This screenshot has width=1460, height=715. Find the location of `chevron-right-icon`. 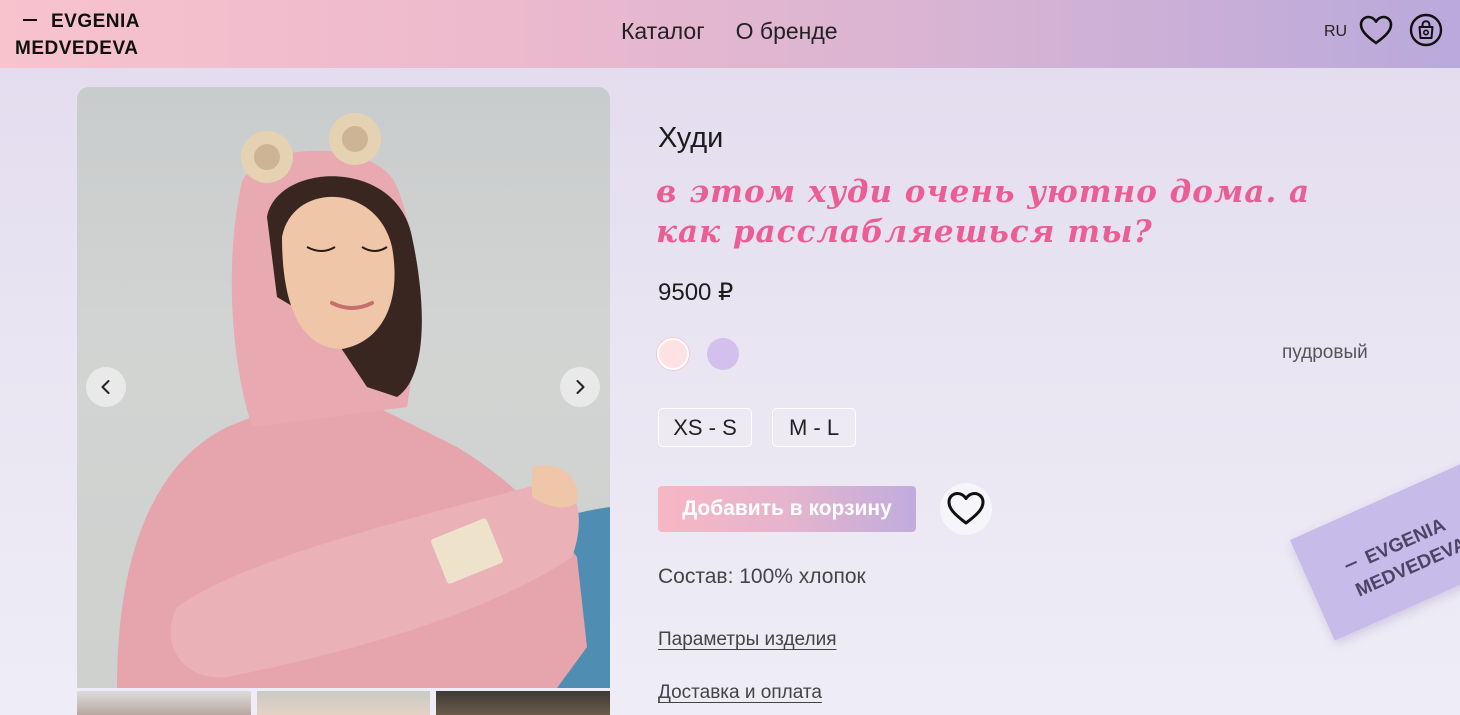

chevron-right-icon is located at coordinates (580, 387).